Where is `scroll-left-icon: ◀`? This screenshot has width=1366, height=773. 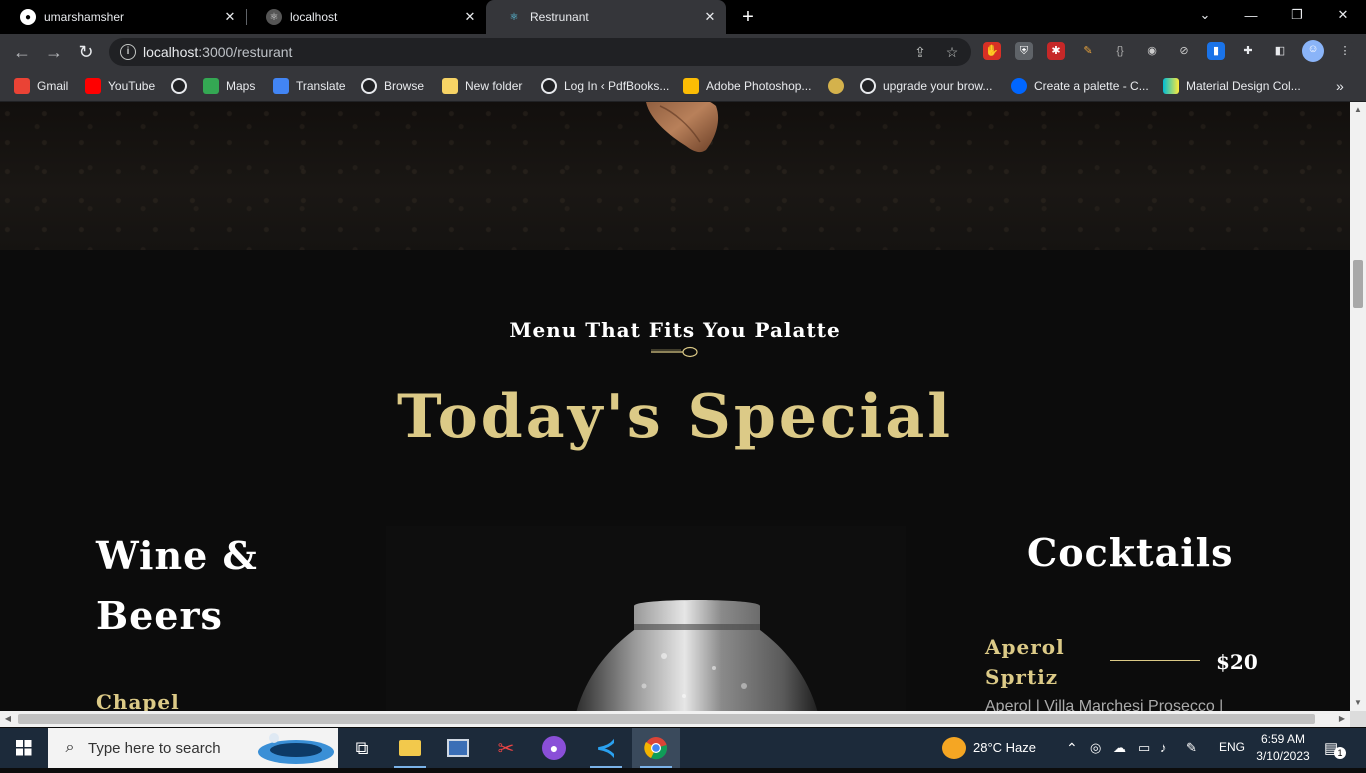
scroll-left-icon: ◀ is located at coordinates (8, 719).